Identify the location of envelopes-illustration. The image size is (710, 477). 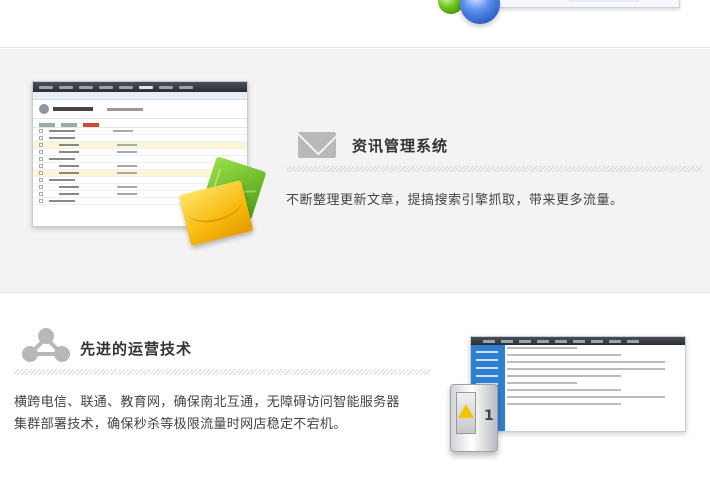
(222, 202).